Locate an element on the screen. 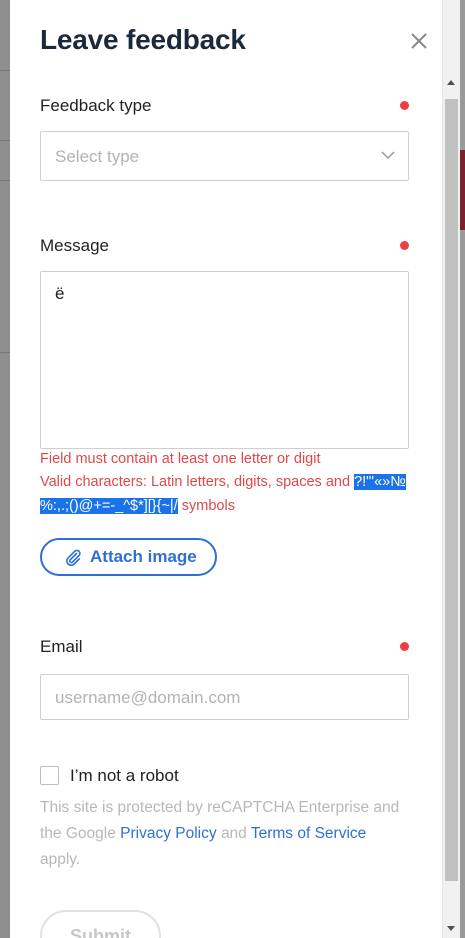 This screenshot has height=938, width=465. not-robot-checkbox is located at coordinates (49, 775).